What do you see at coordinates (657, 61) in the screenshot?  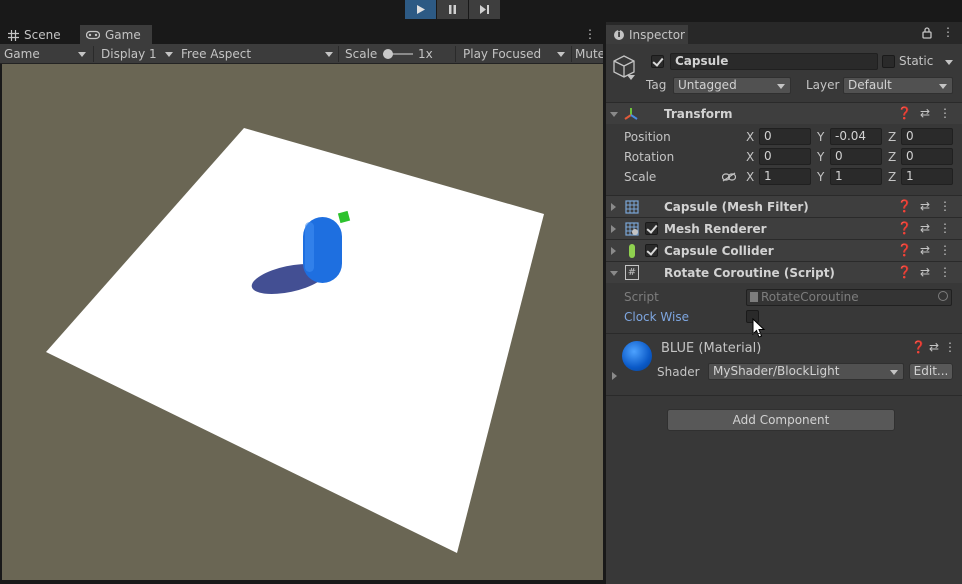 I see `active-checkbox` at bounding box center [657, 61].